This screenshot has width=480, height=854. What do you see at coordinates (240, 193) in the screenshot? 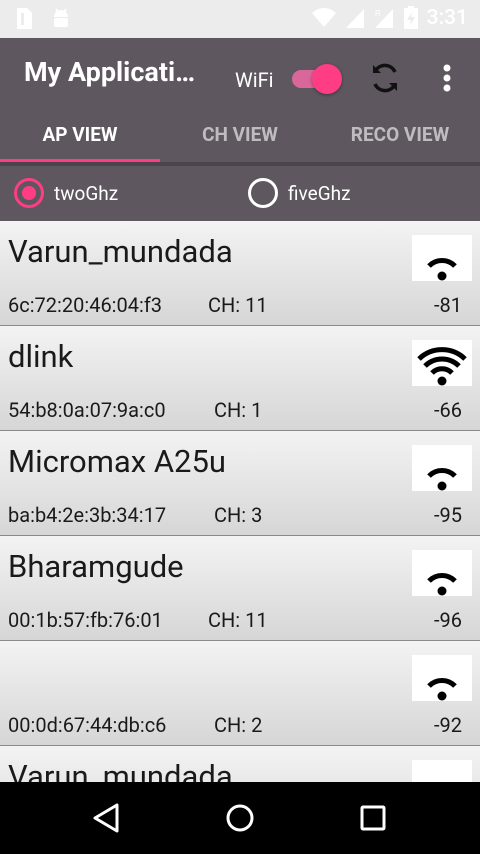
I see `band-radio-group: twoGhz fiveGhz` at bounding box center [240, 193].